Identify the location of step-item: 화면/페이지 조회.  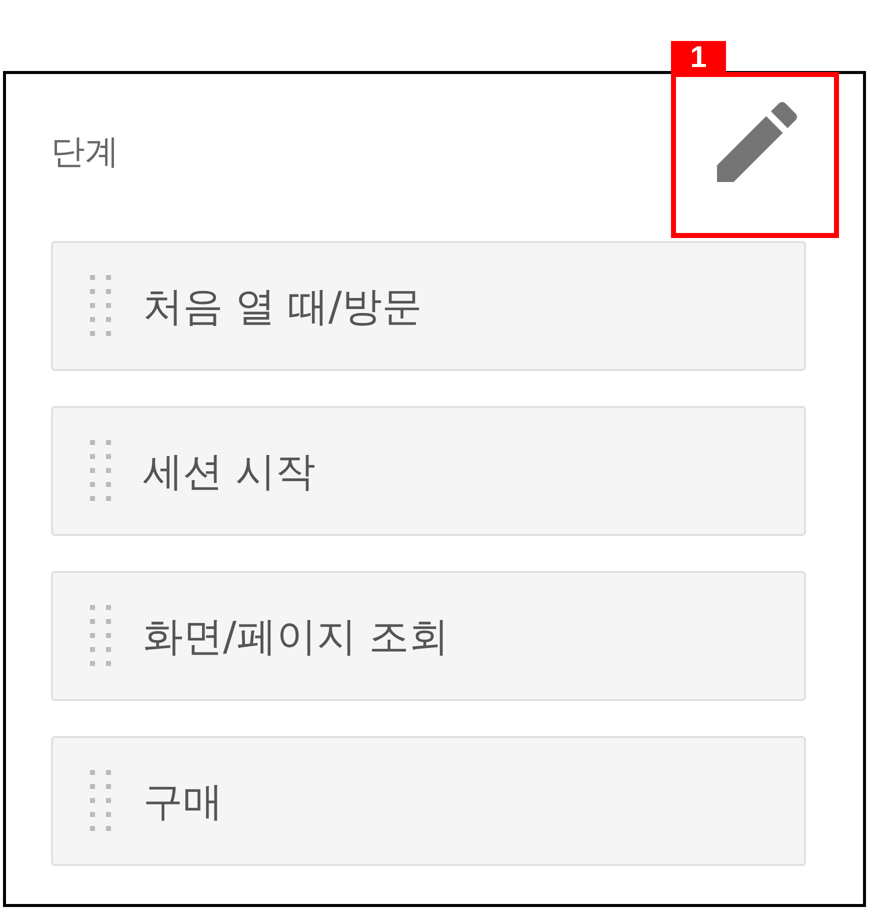
(428, 636).